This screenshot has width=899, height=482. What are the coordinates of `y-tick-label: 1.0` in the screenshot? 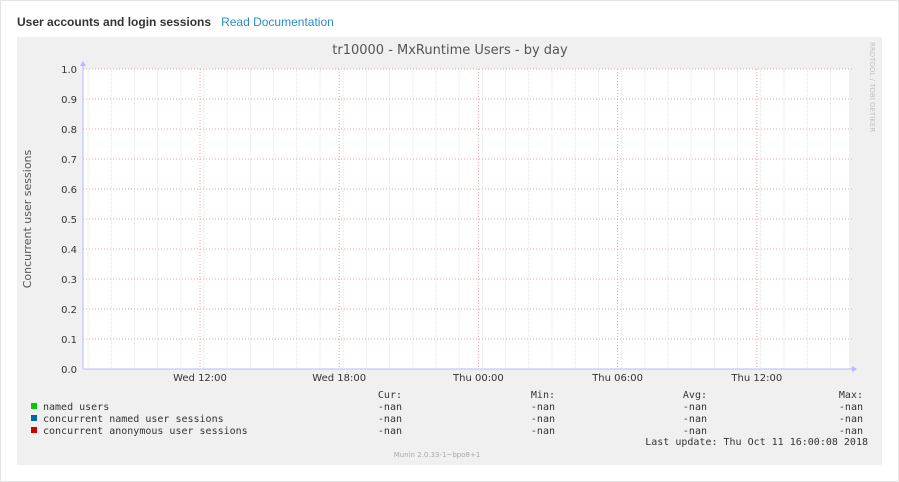 It's located at (69, 70).